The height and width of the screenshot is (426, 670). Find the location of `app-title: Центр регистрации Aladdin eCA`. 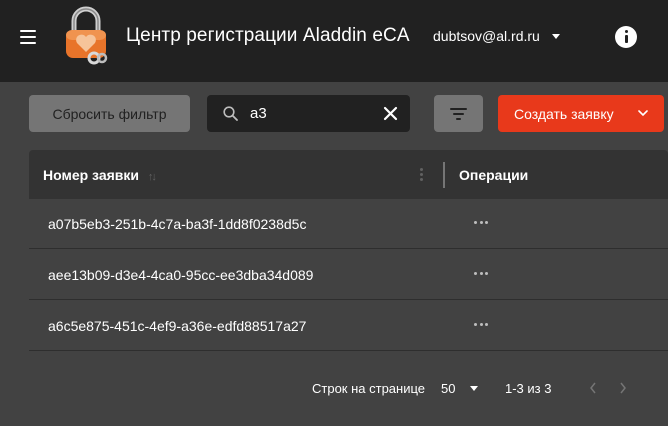

app-title: Центр регистрации Aladdin eCA is located at coordinates (268, 35).